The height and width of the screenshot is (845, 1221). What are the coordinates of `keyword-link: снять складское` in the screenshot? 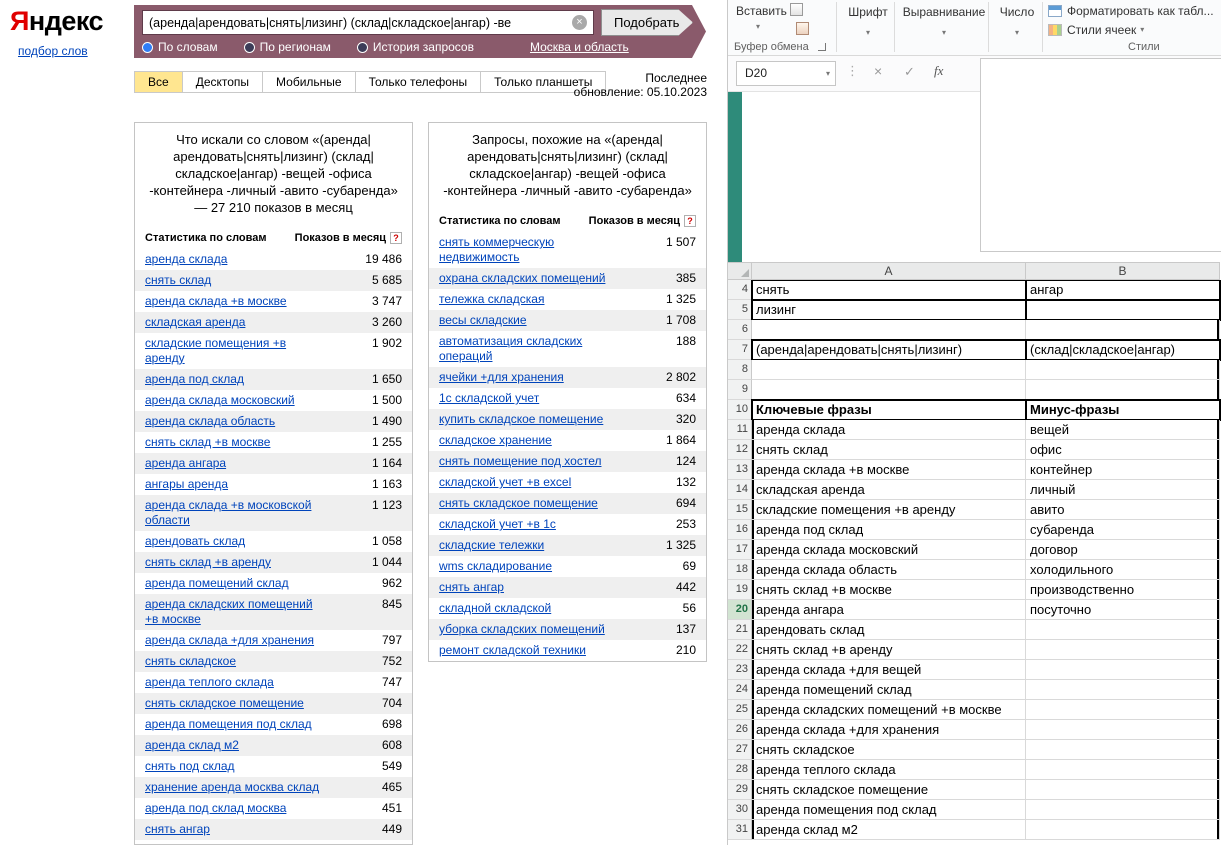 It's located at (190, 661).